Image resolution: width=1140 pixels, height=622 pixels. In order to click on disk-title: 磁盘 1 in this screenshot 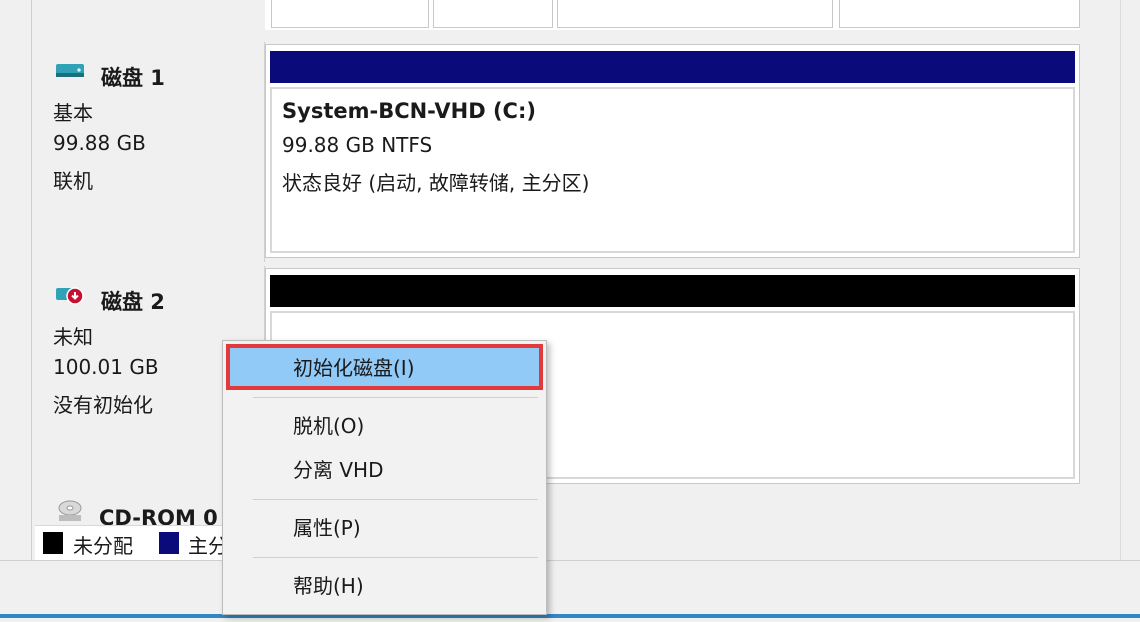, I will do `click(133, 78)`.